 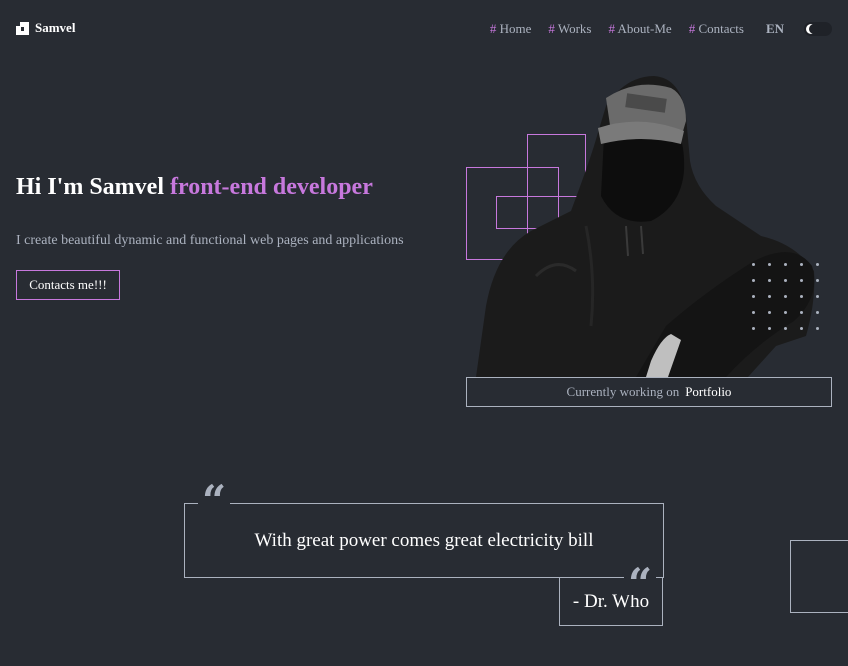 I want to click on logo: Samvel, so click(x=45, y=28).